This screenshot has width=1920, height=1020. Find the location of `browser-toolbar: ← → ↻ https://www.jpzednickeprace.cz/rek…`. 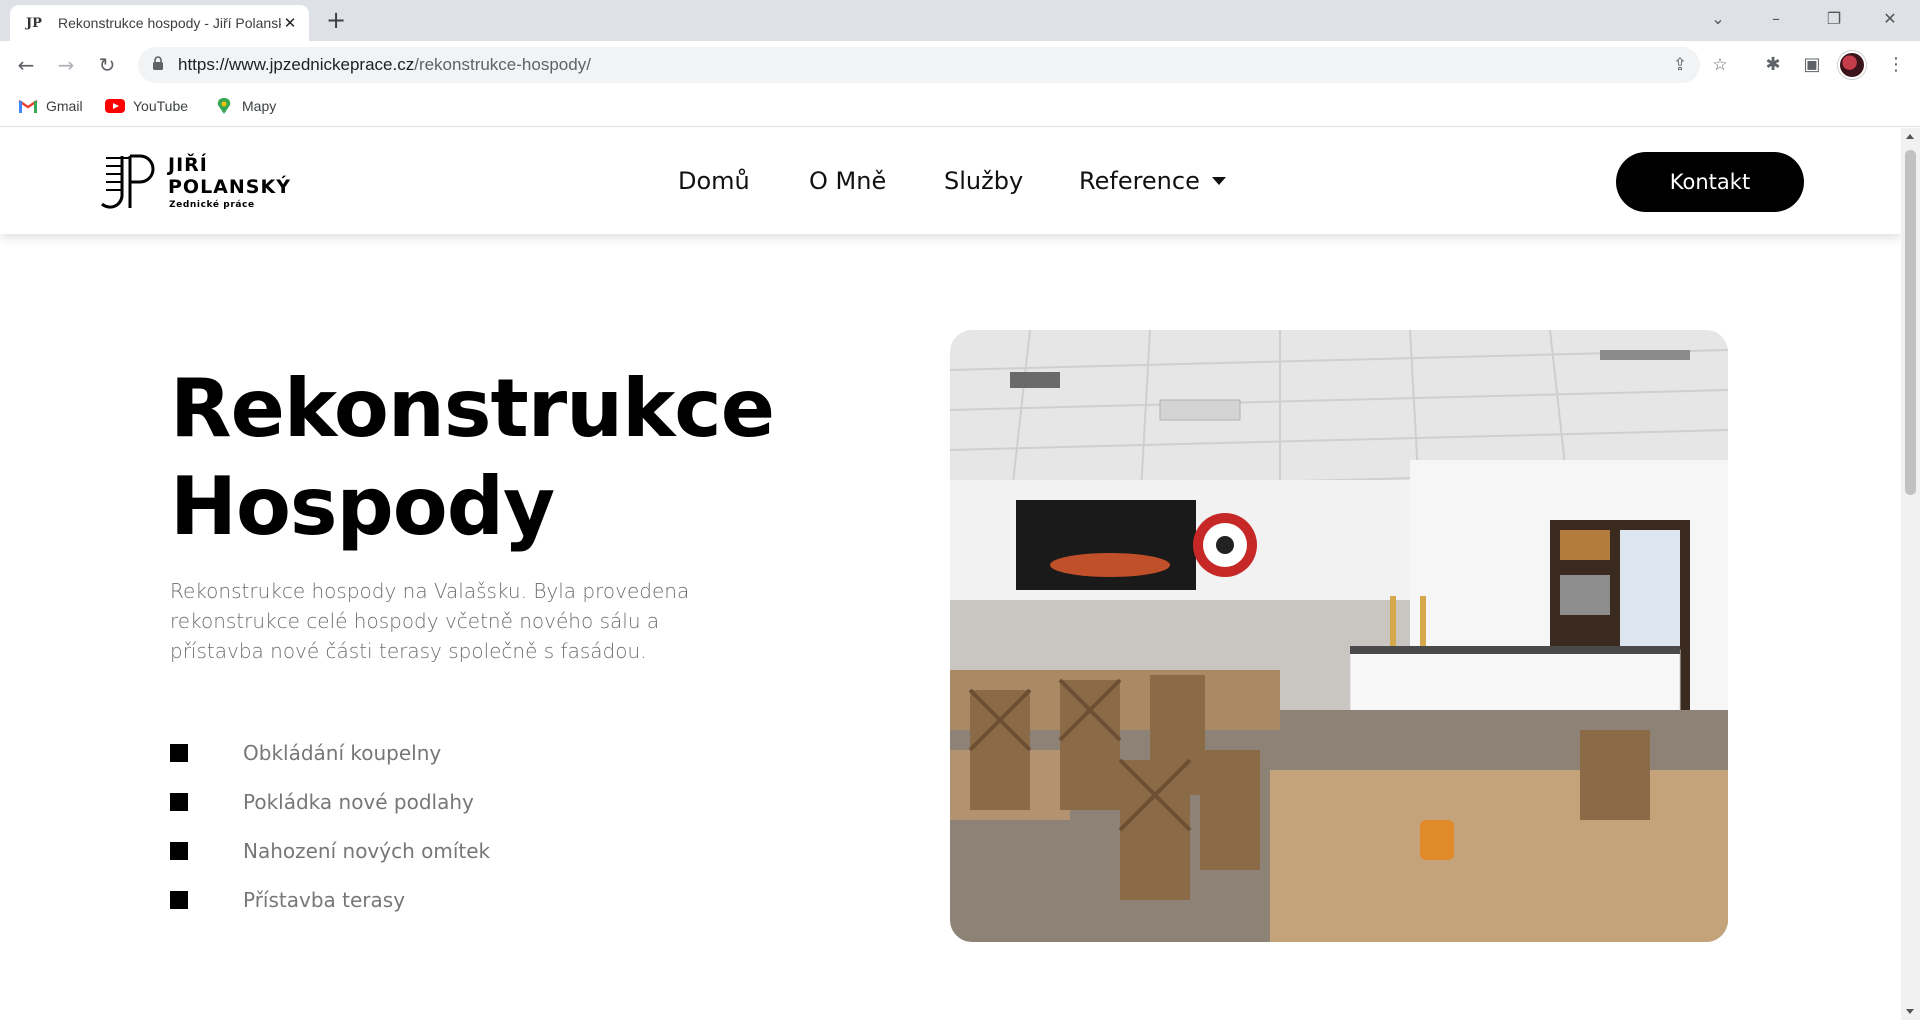

browser-toolbar: ← → ↻ https://www.jpzednickeprace.cz/rek… is located at coordinates (960, 65).